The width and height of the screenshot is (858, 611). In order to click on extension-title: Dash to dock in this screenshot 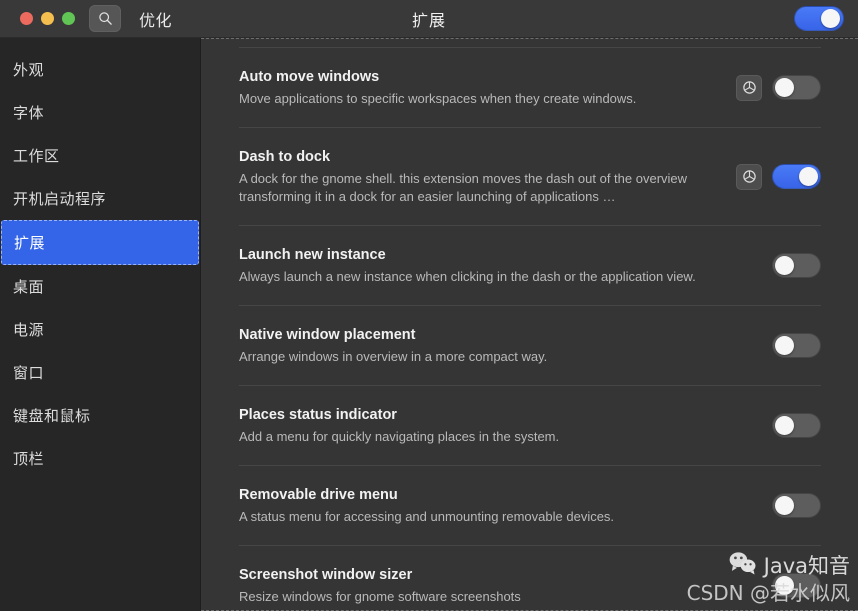, I will do `click(285, 157)`.